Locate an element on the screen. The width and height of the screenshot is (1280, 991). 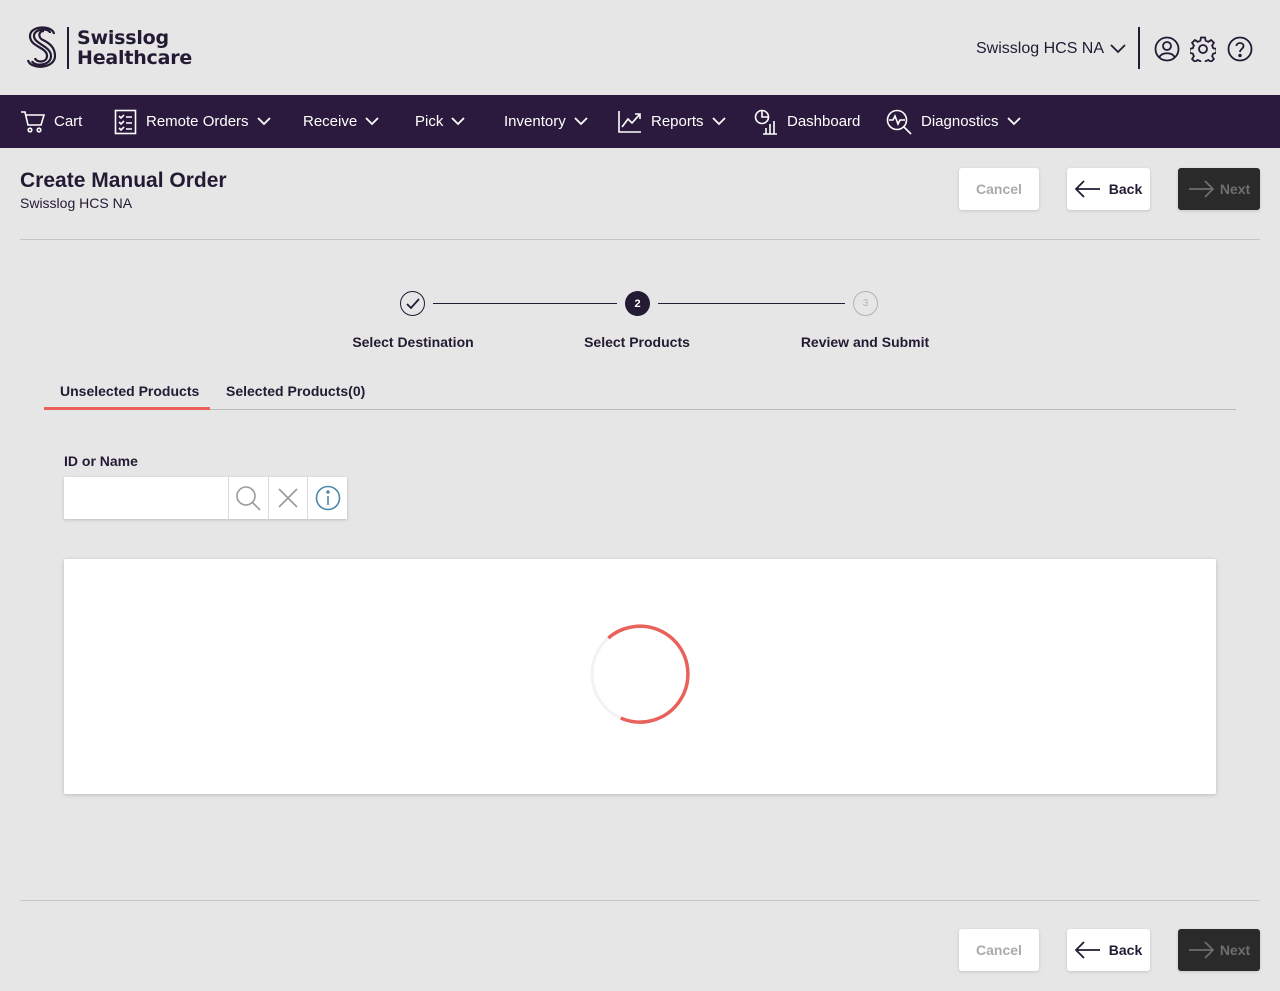
nav-item-label: Receive is located at coordinates (330, 121).